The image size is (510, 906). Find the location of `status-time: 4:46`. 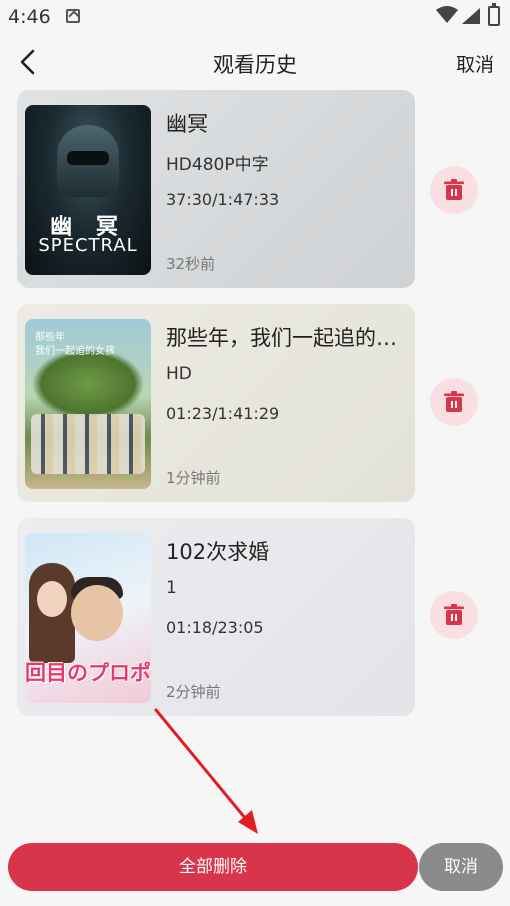

status-time: 4:46 is located at coordinates (29, 17).